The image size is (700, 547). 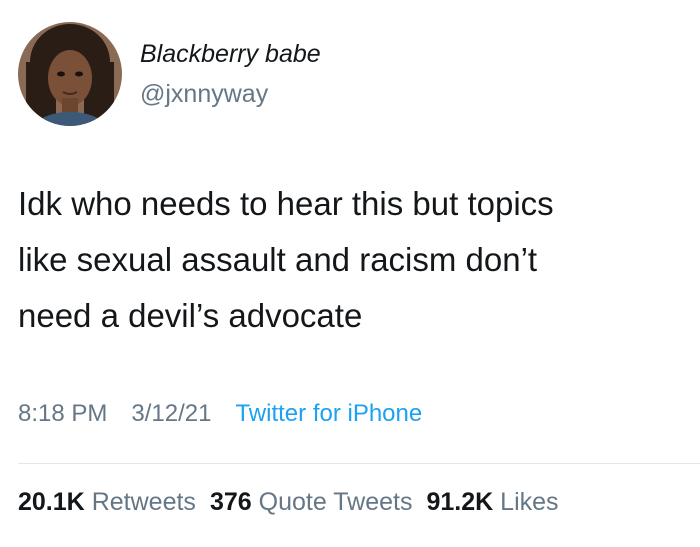 I want to click on avatar-image, so click(x=70, y=74).